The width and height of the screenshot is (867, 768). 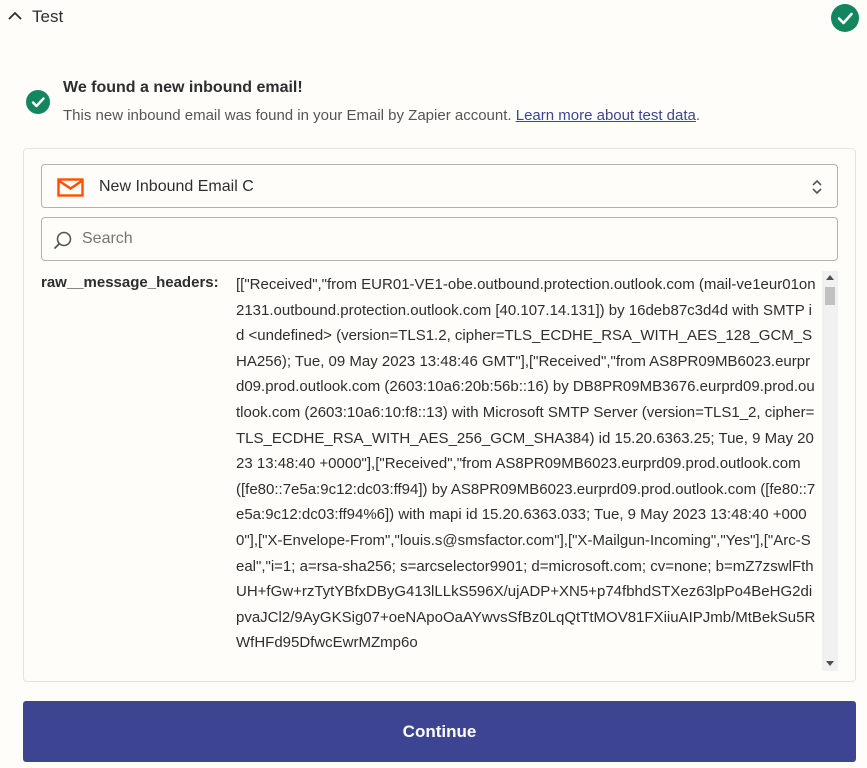 I want to click on section-title: Test, so click(x=48, y=16).